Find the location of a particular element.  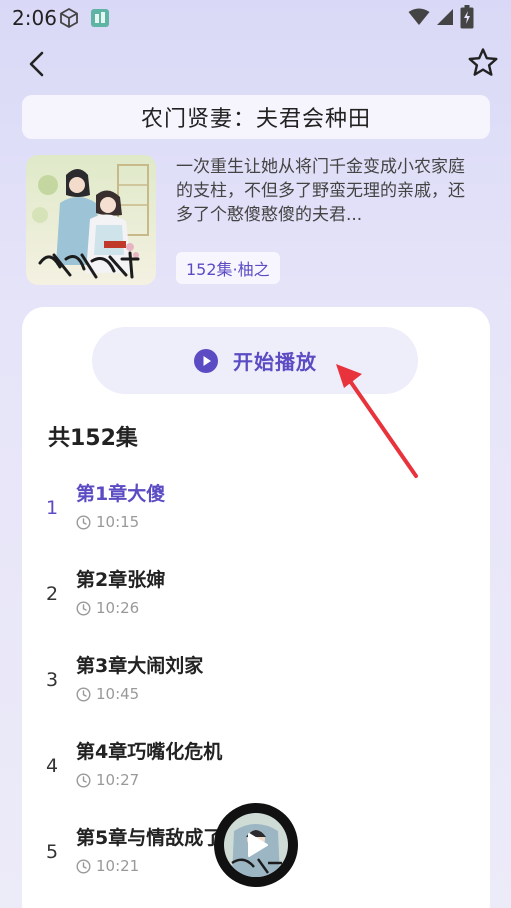

start-play-button: 开始播放 is located at coordinates (255, 360).